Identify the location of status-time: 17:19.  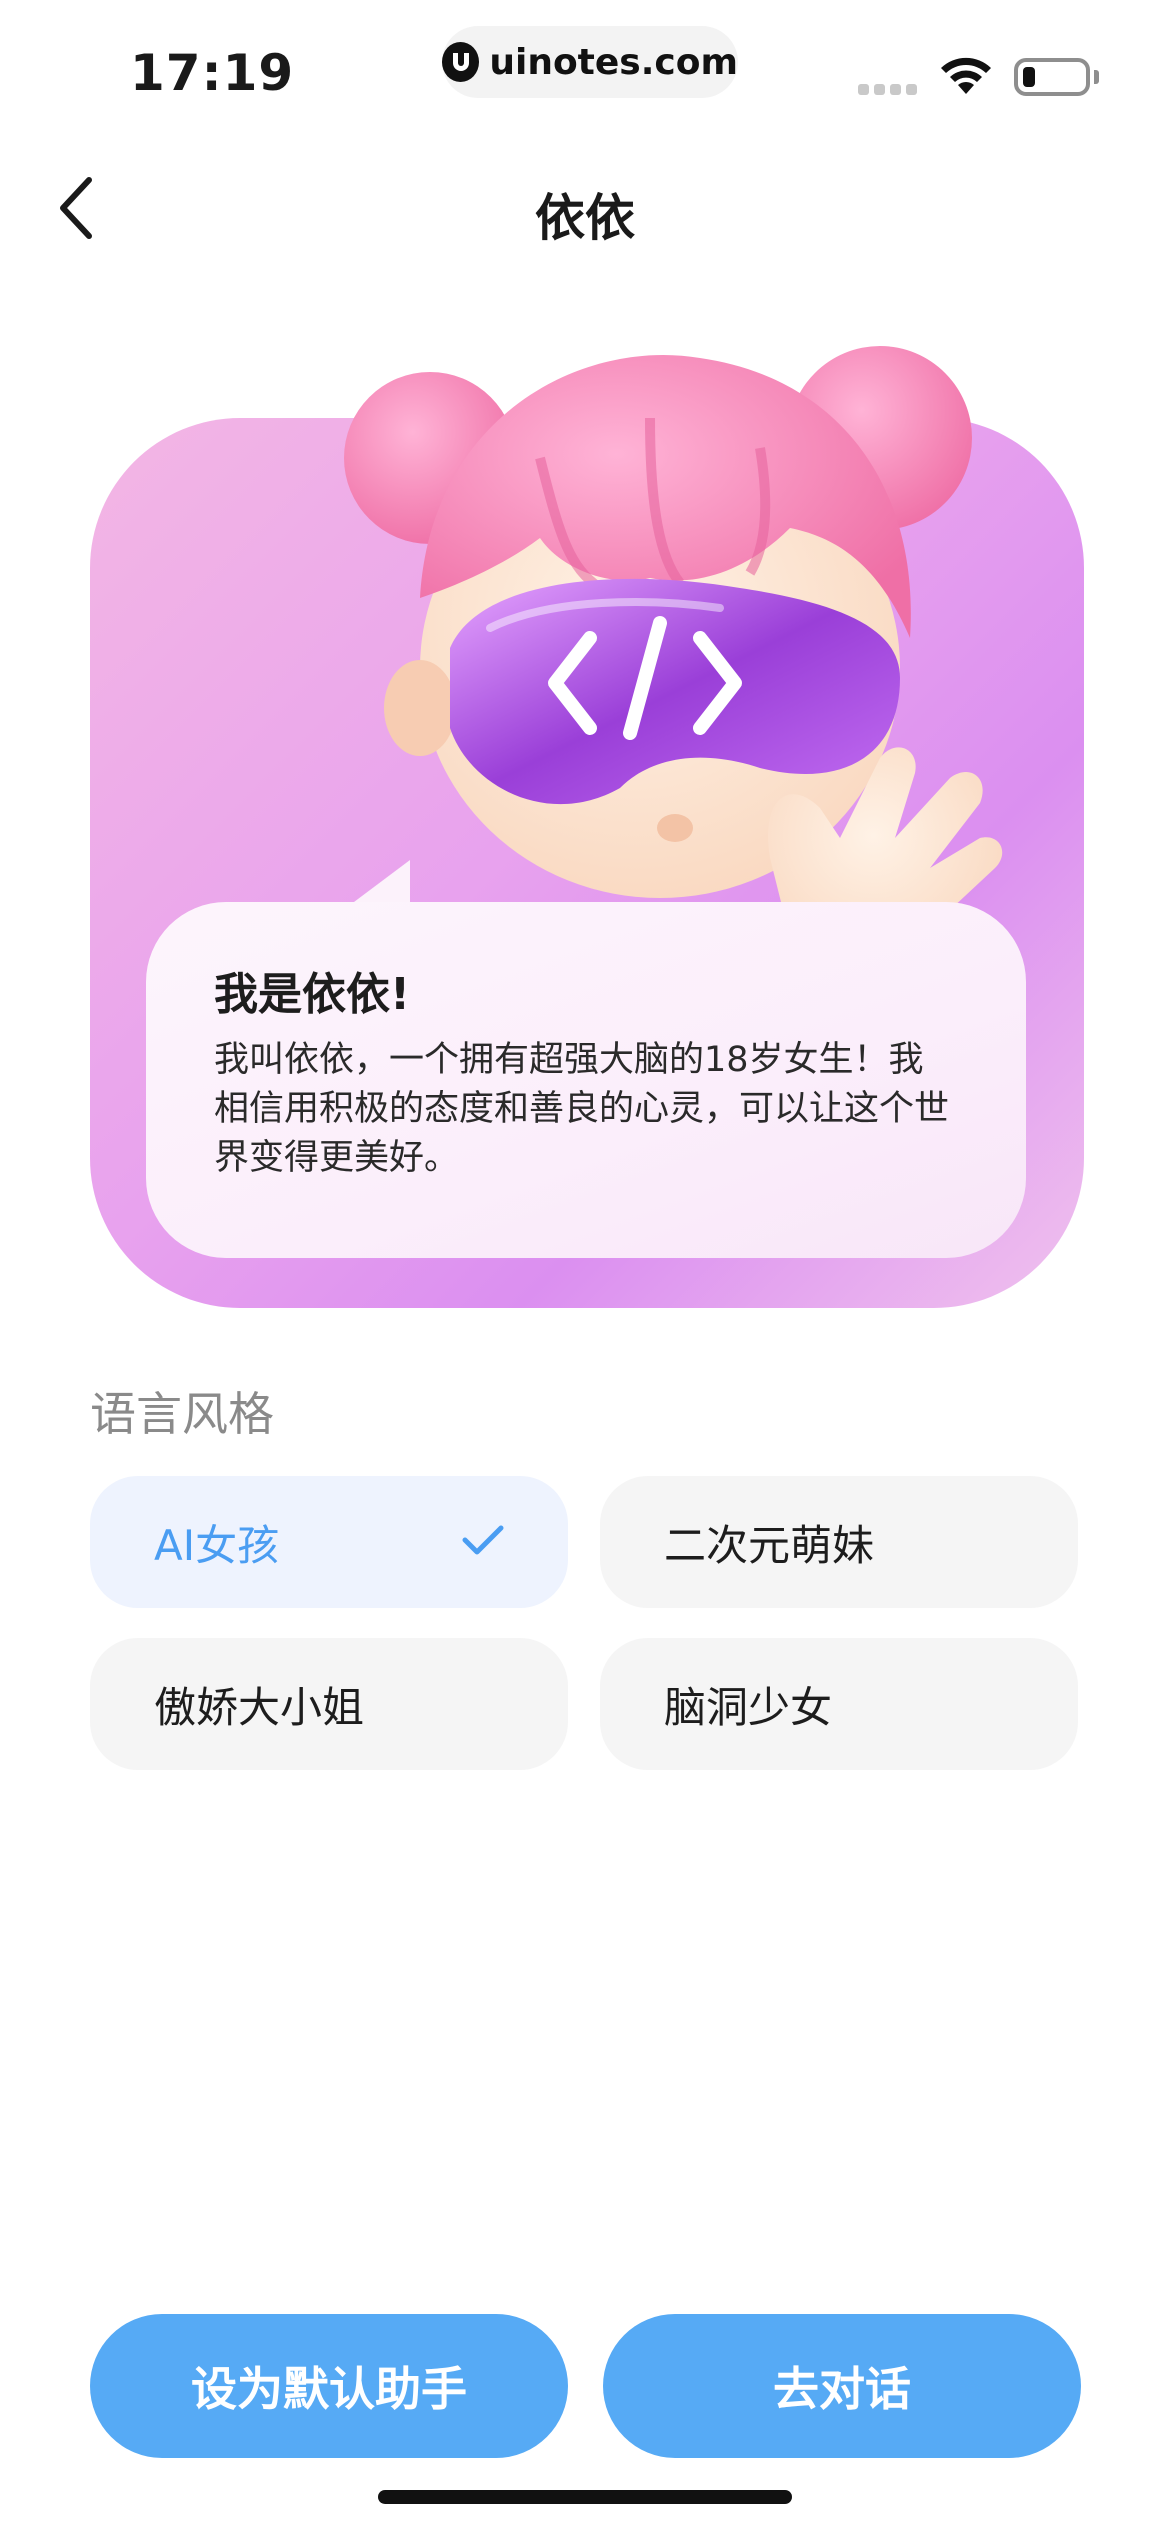
(212, 73).